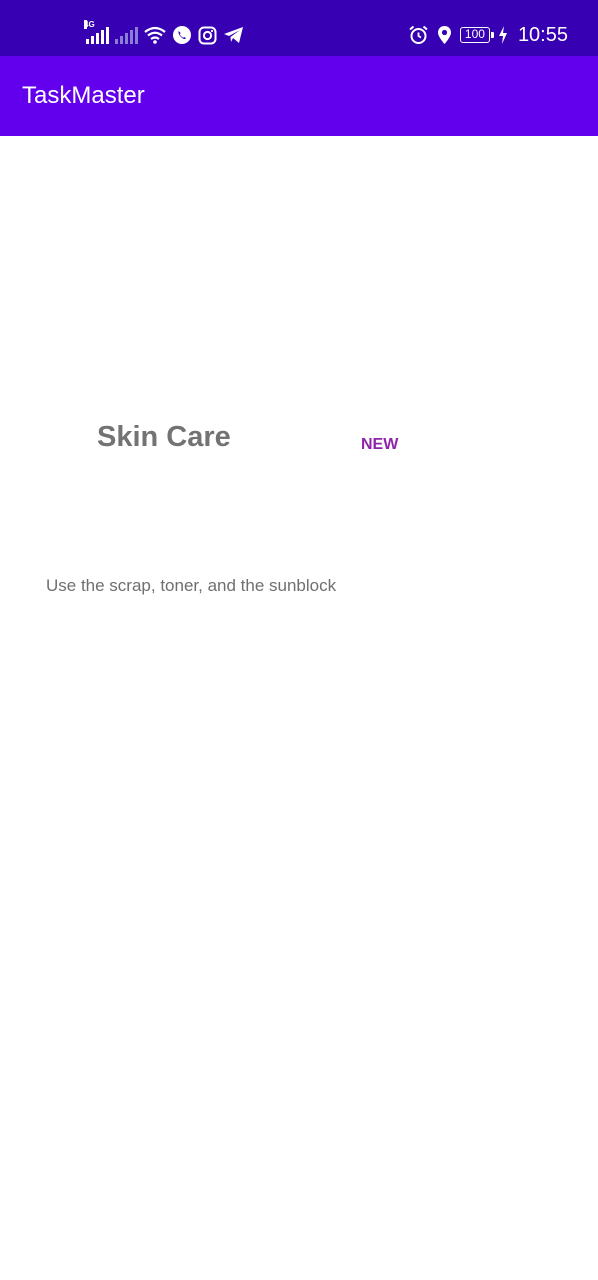  What do you see at coordinates (164, 437) in the screenshot?
I see `task-title: Skin Care` at bounding box center [164, 437].